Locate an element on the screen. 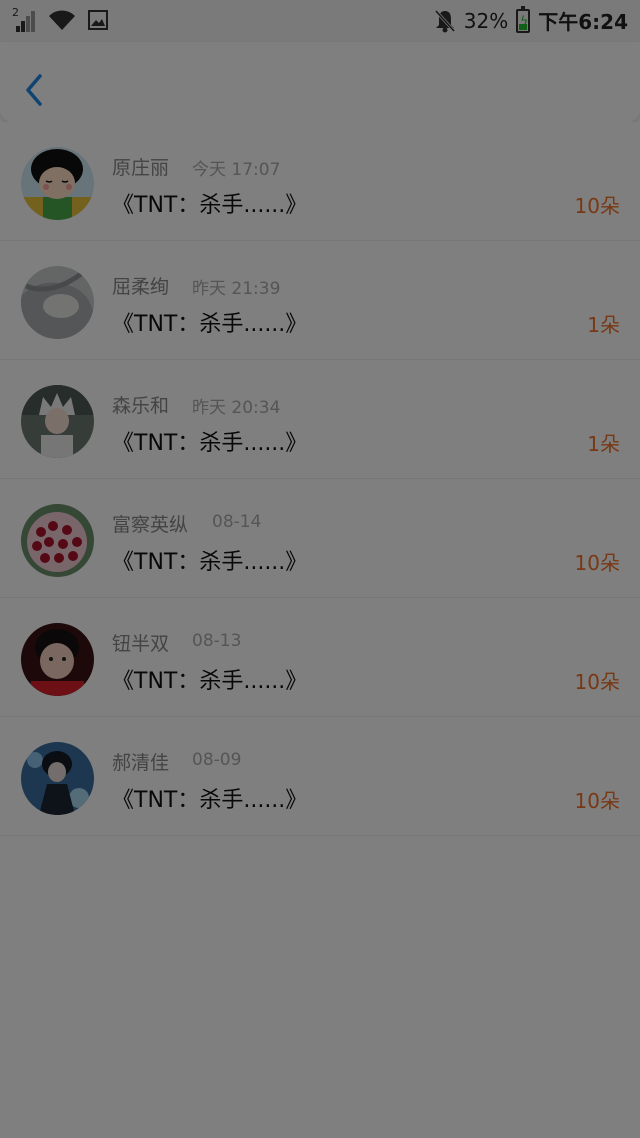  cartoon-girl-avatar is located at coordinates (57, 183).